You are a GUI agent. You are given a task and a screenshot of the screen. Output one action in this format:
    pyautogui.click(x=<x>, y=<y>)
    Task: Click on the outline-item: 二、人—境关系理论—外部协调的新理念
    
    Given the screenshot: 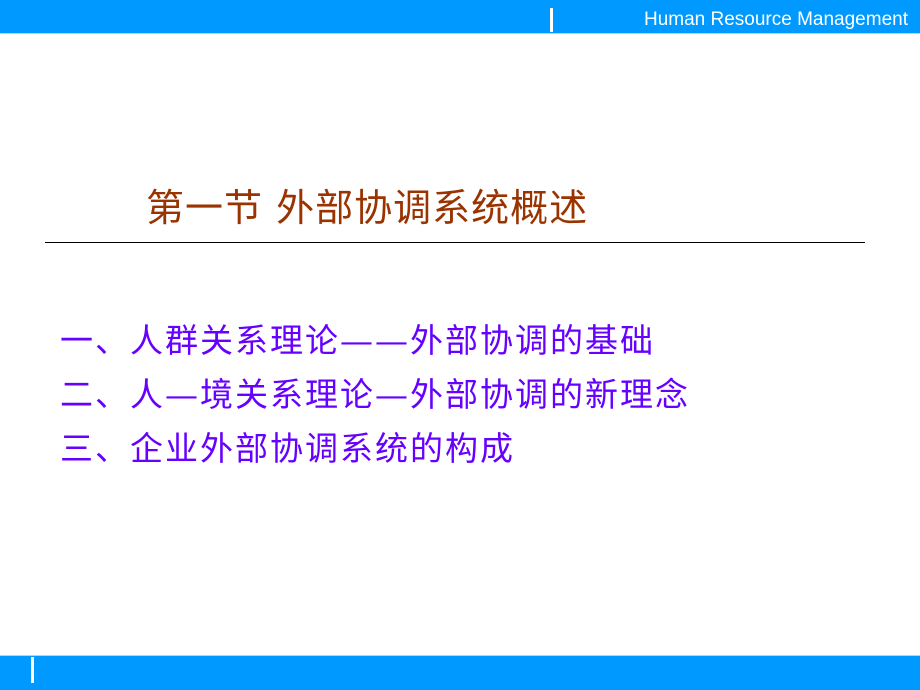 What is the action you would take?
    pyautogui.click(x=375, y=394)
    